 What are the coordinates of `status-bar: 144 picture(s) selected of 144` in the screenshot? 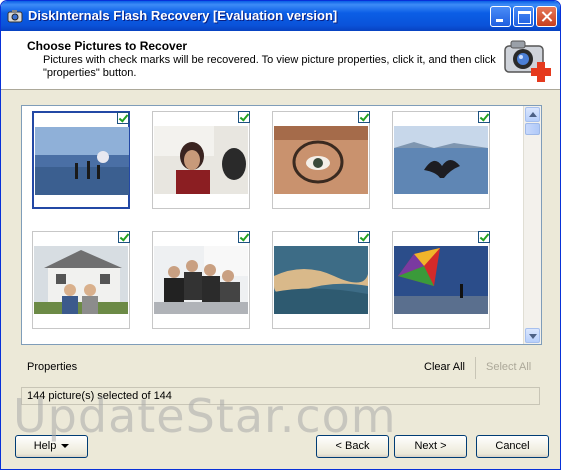 It's located at (280, 396).